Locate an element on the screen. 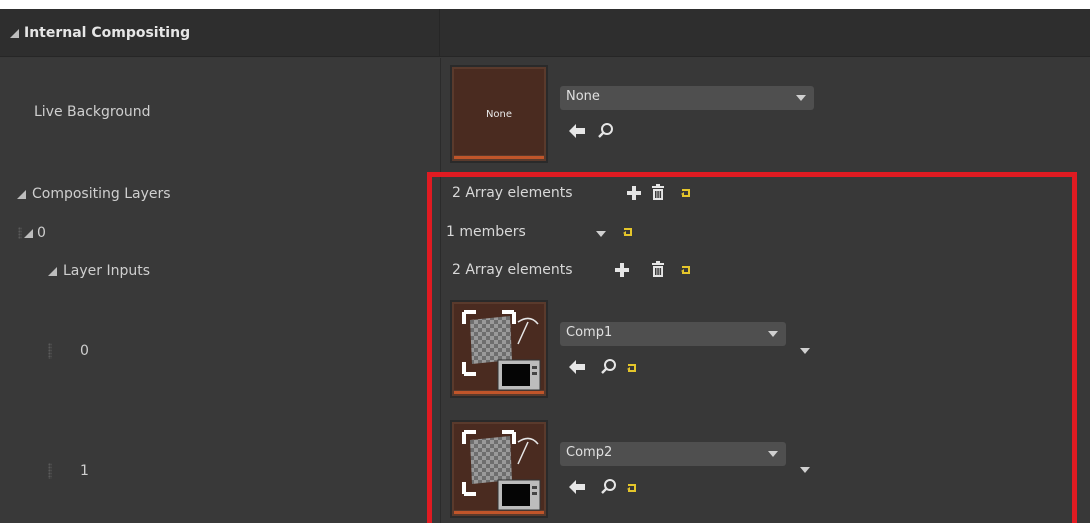 The width and height of the screenshot is (1090, 523). layer-input-0-combo: Comp1 is located at coordinates (673, 334).